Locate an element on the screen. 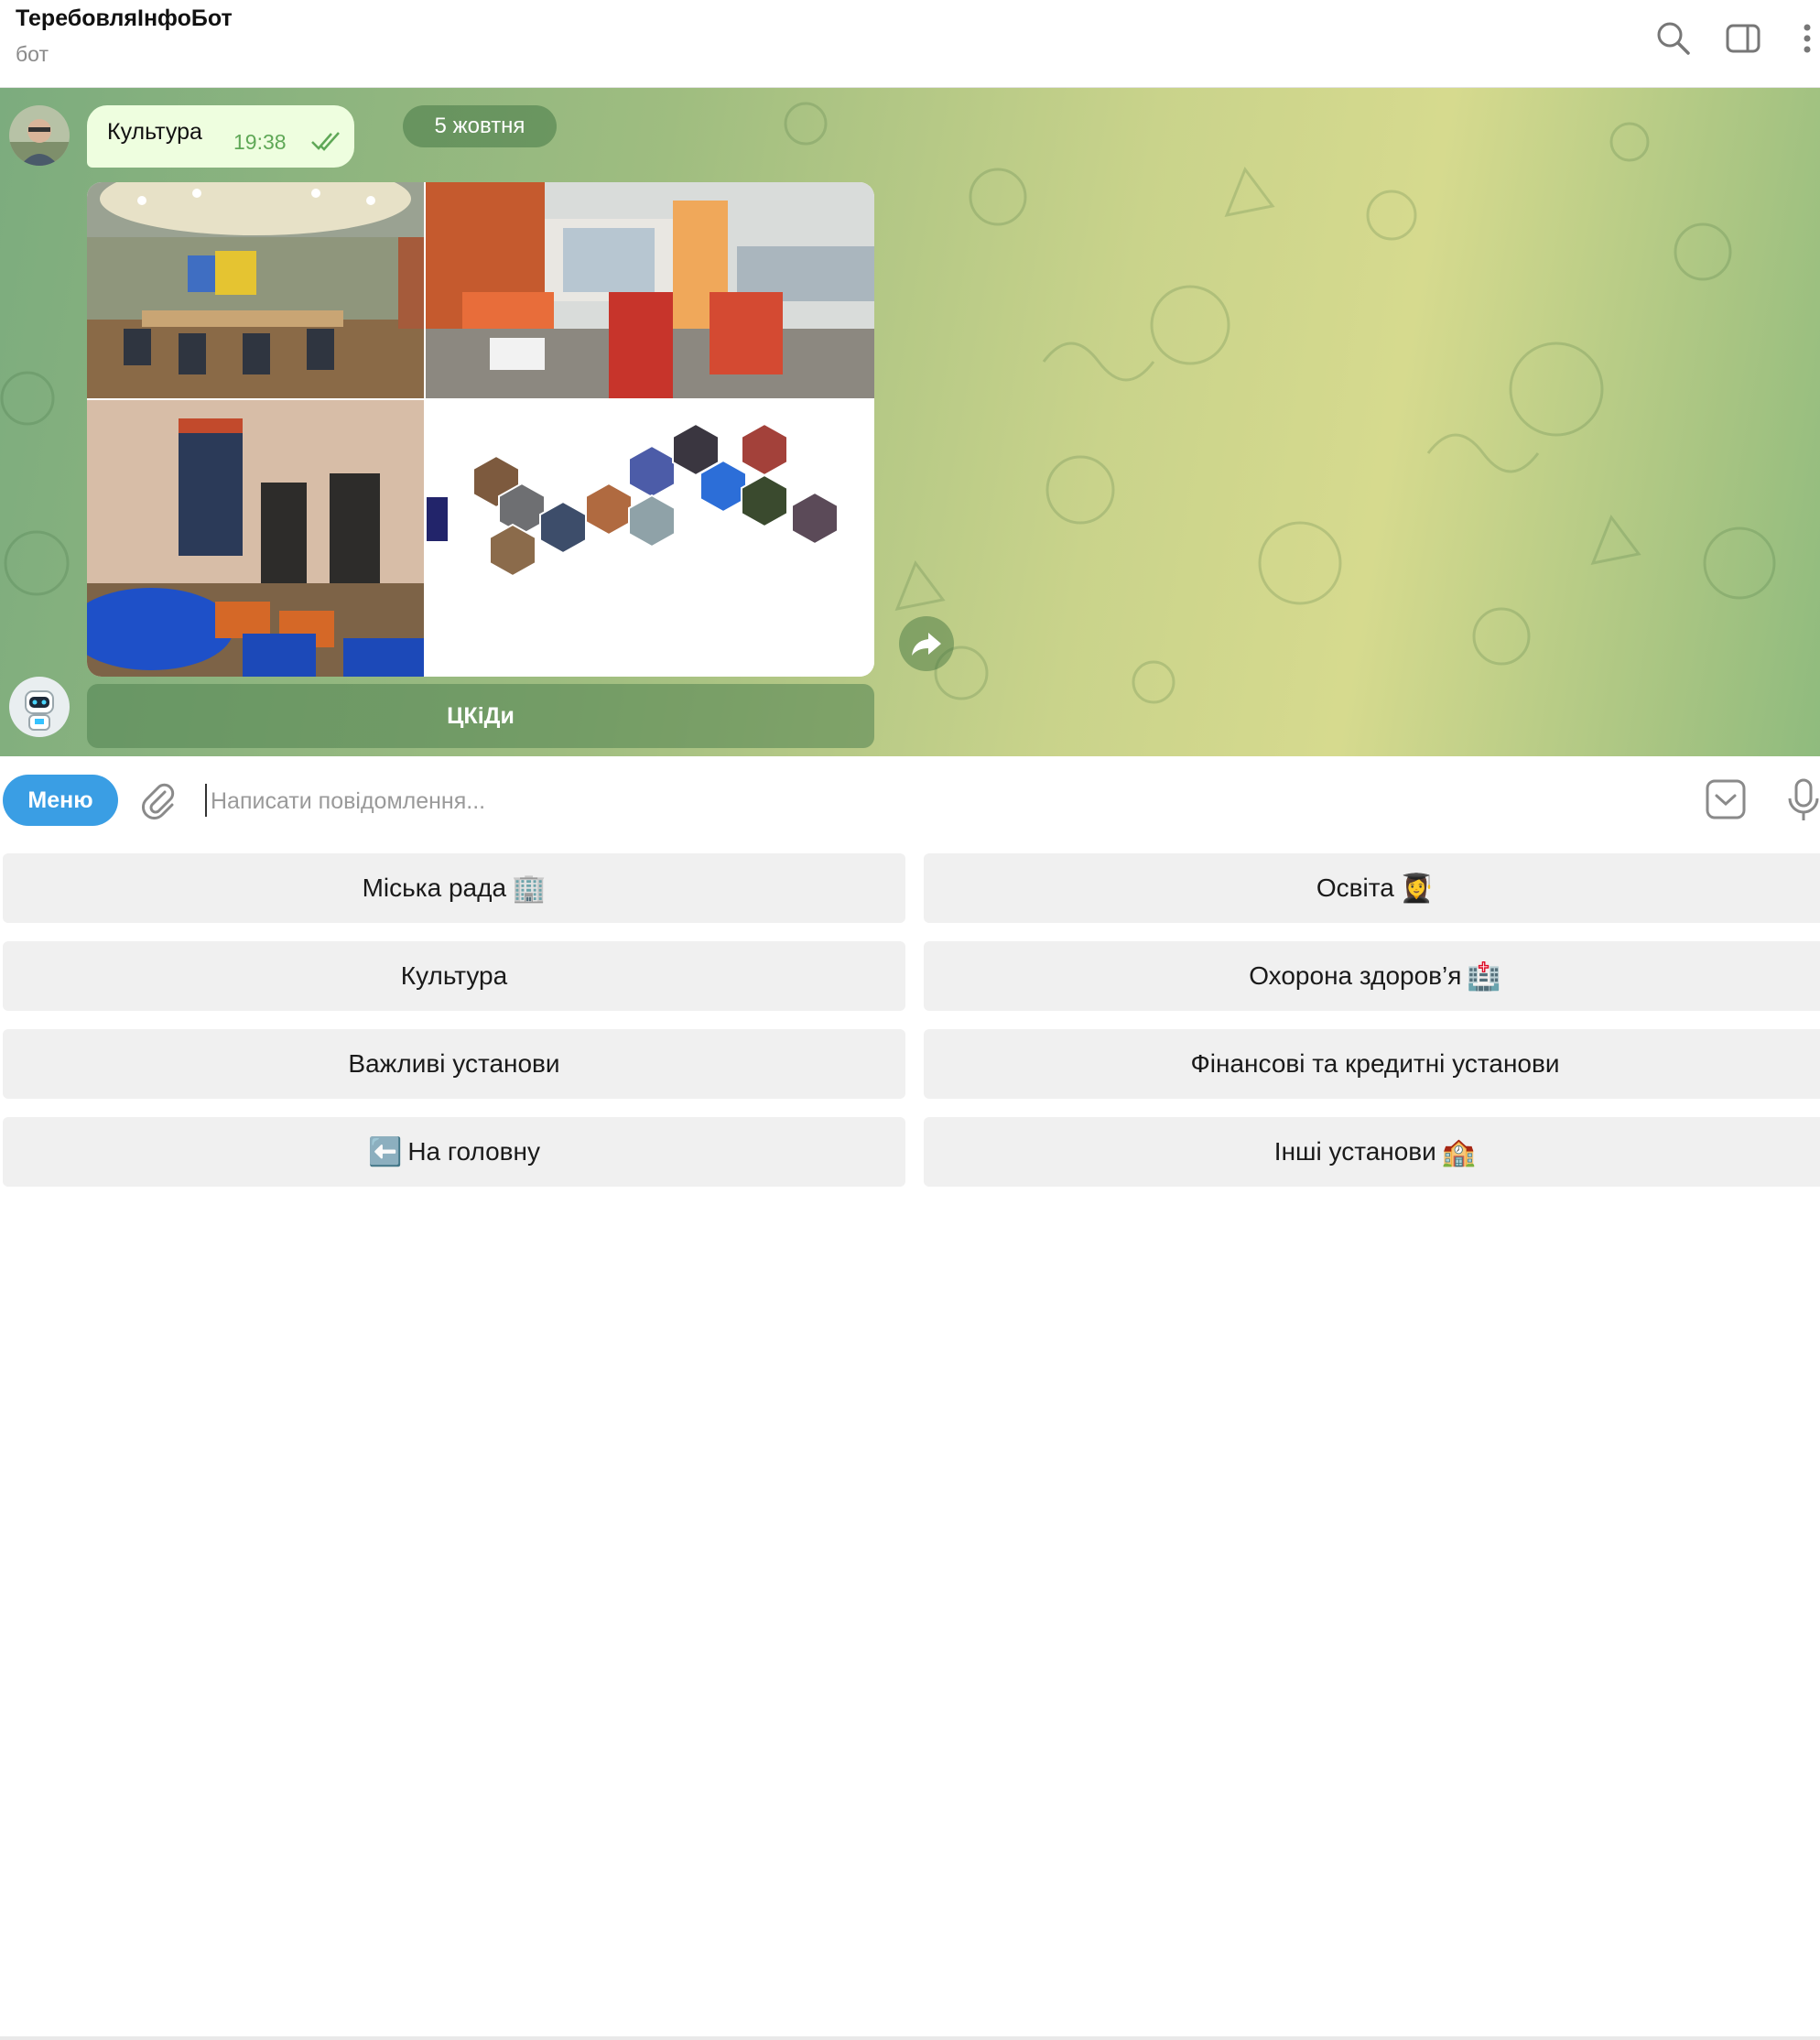 The height and width of the screenshot is (2040, 1820). keyboard-button-label: Міська рада is located at coordinates (434, 888).